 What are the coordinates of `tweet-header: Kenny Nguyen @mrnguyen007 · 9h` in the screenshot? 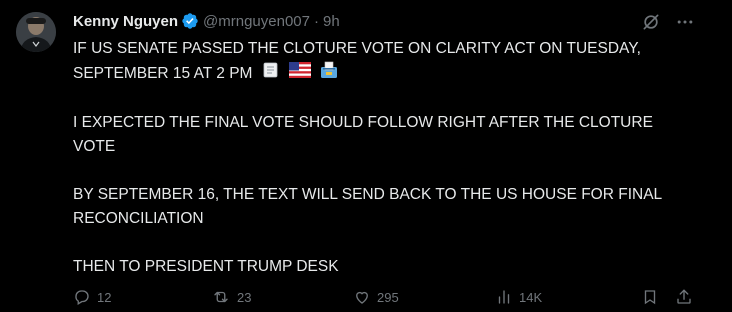 It's located at (206, 21).